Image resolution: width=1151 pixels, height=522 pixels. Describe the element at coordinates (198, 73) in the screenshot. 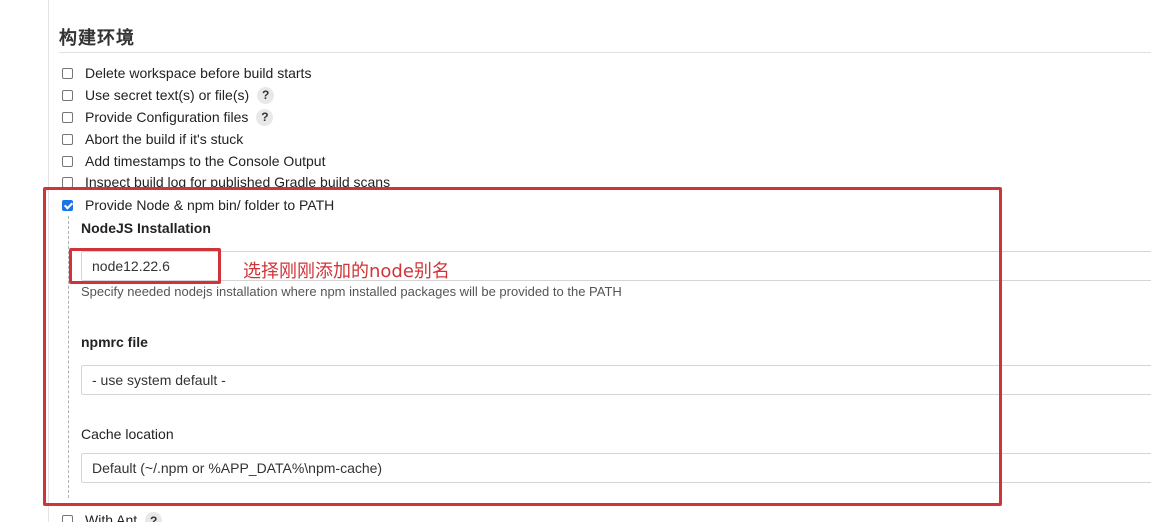

I see `option-label: Delete workspace before build starts` at that location.